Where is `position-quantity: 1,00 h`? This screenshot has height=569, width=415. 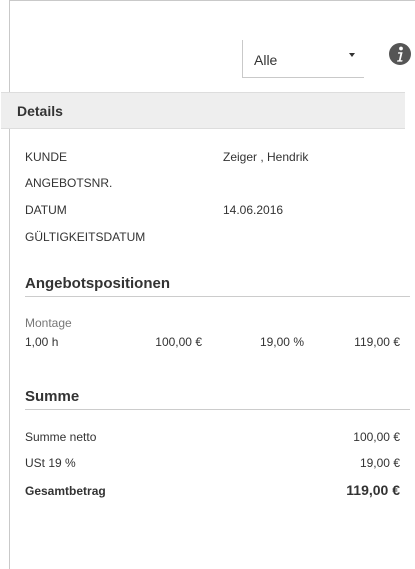
position-quantity: 1,00 h is located at coordinates (42, 342).